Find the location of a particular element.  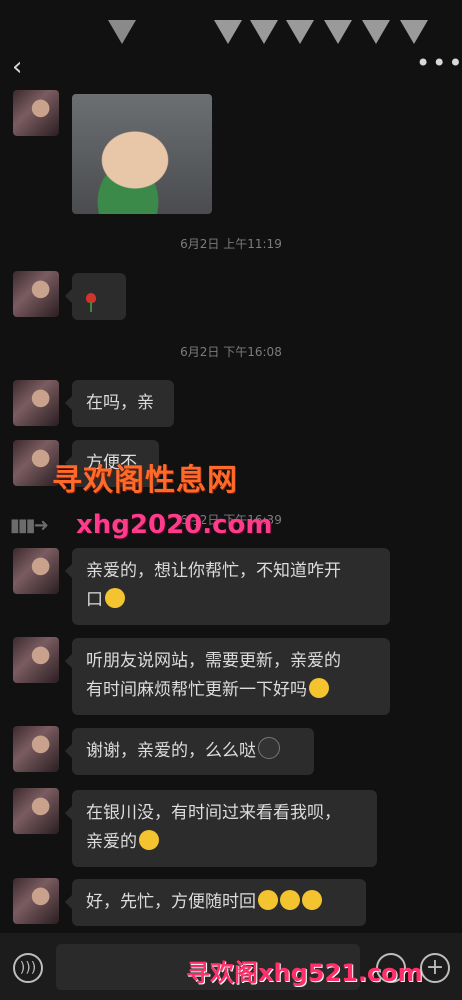

voice-button: ))) is located at coordinates (28, 968).